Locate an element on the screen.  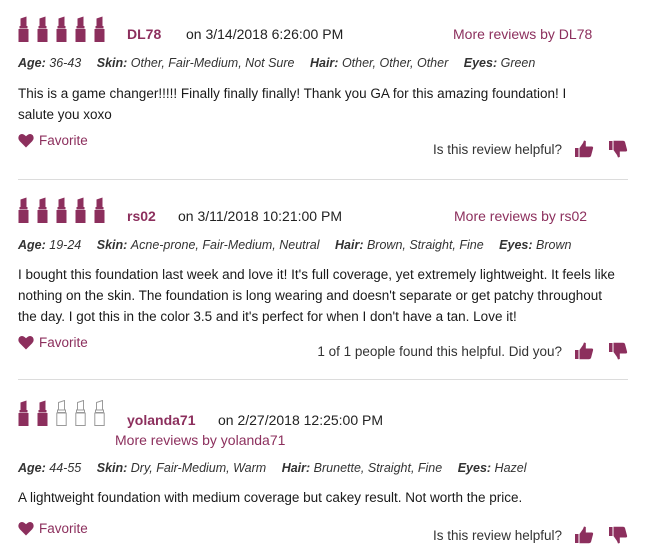
review-date: on 3/14/2018 6:26:00 PM is located at coordinates (265, 34).